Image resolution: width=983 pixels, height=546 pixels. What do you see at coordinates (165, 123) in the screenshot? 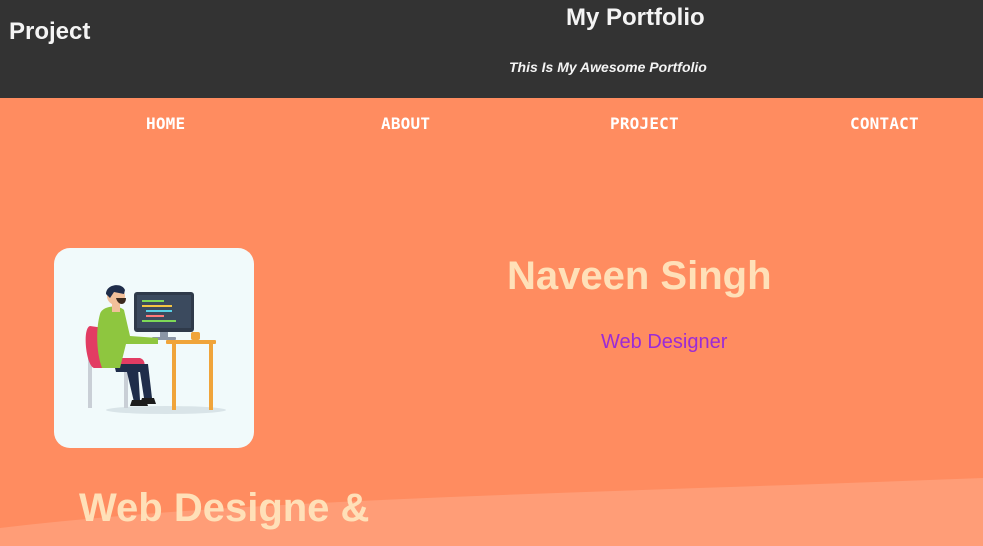
I see `nav-home-link: HOME` at bounding box center [165, 123].